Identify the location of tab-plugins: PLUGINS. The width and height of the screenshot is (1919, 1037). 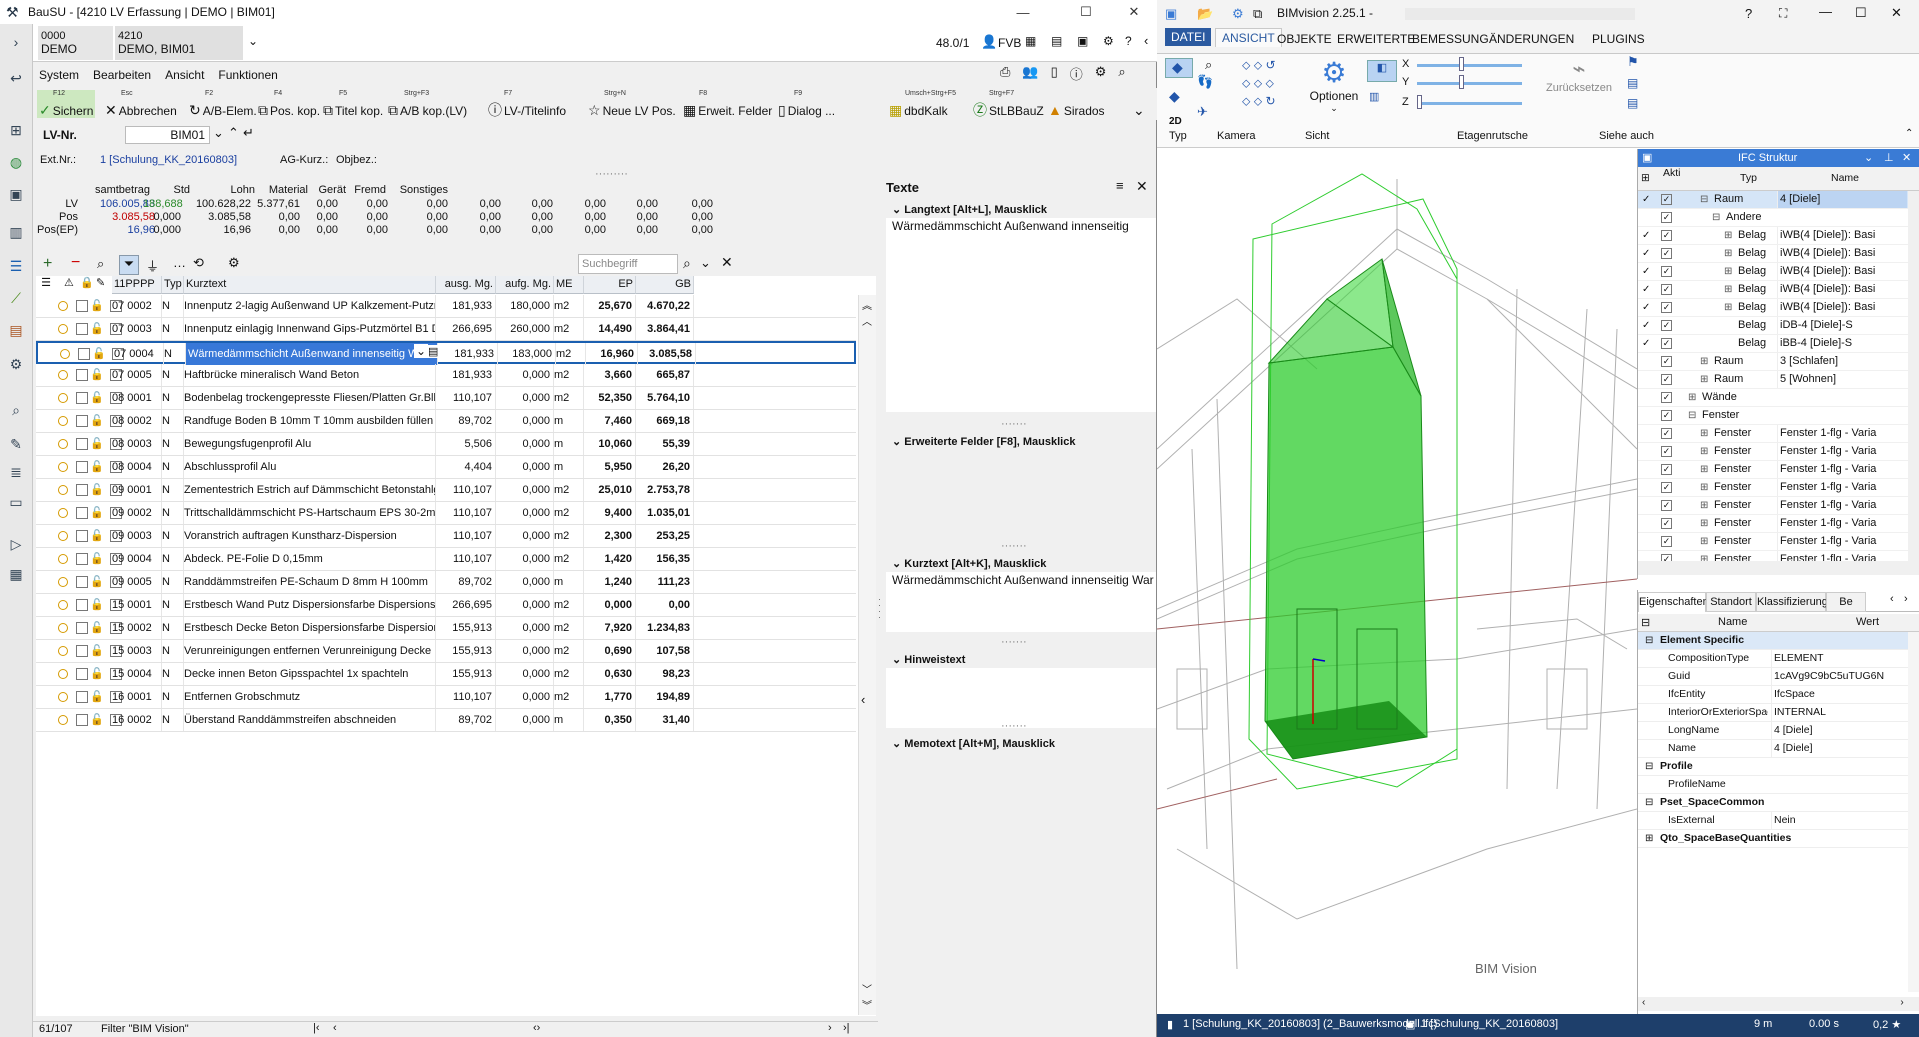
(1618, 39).